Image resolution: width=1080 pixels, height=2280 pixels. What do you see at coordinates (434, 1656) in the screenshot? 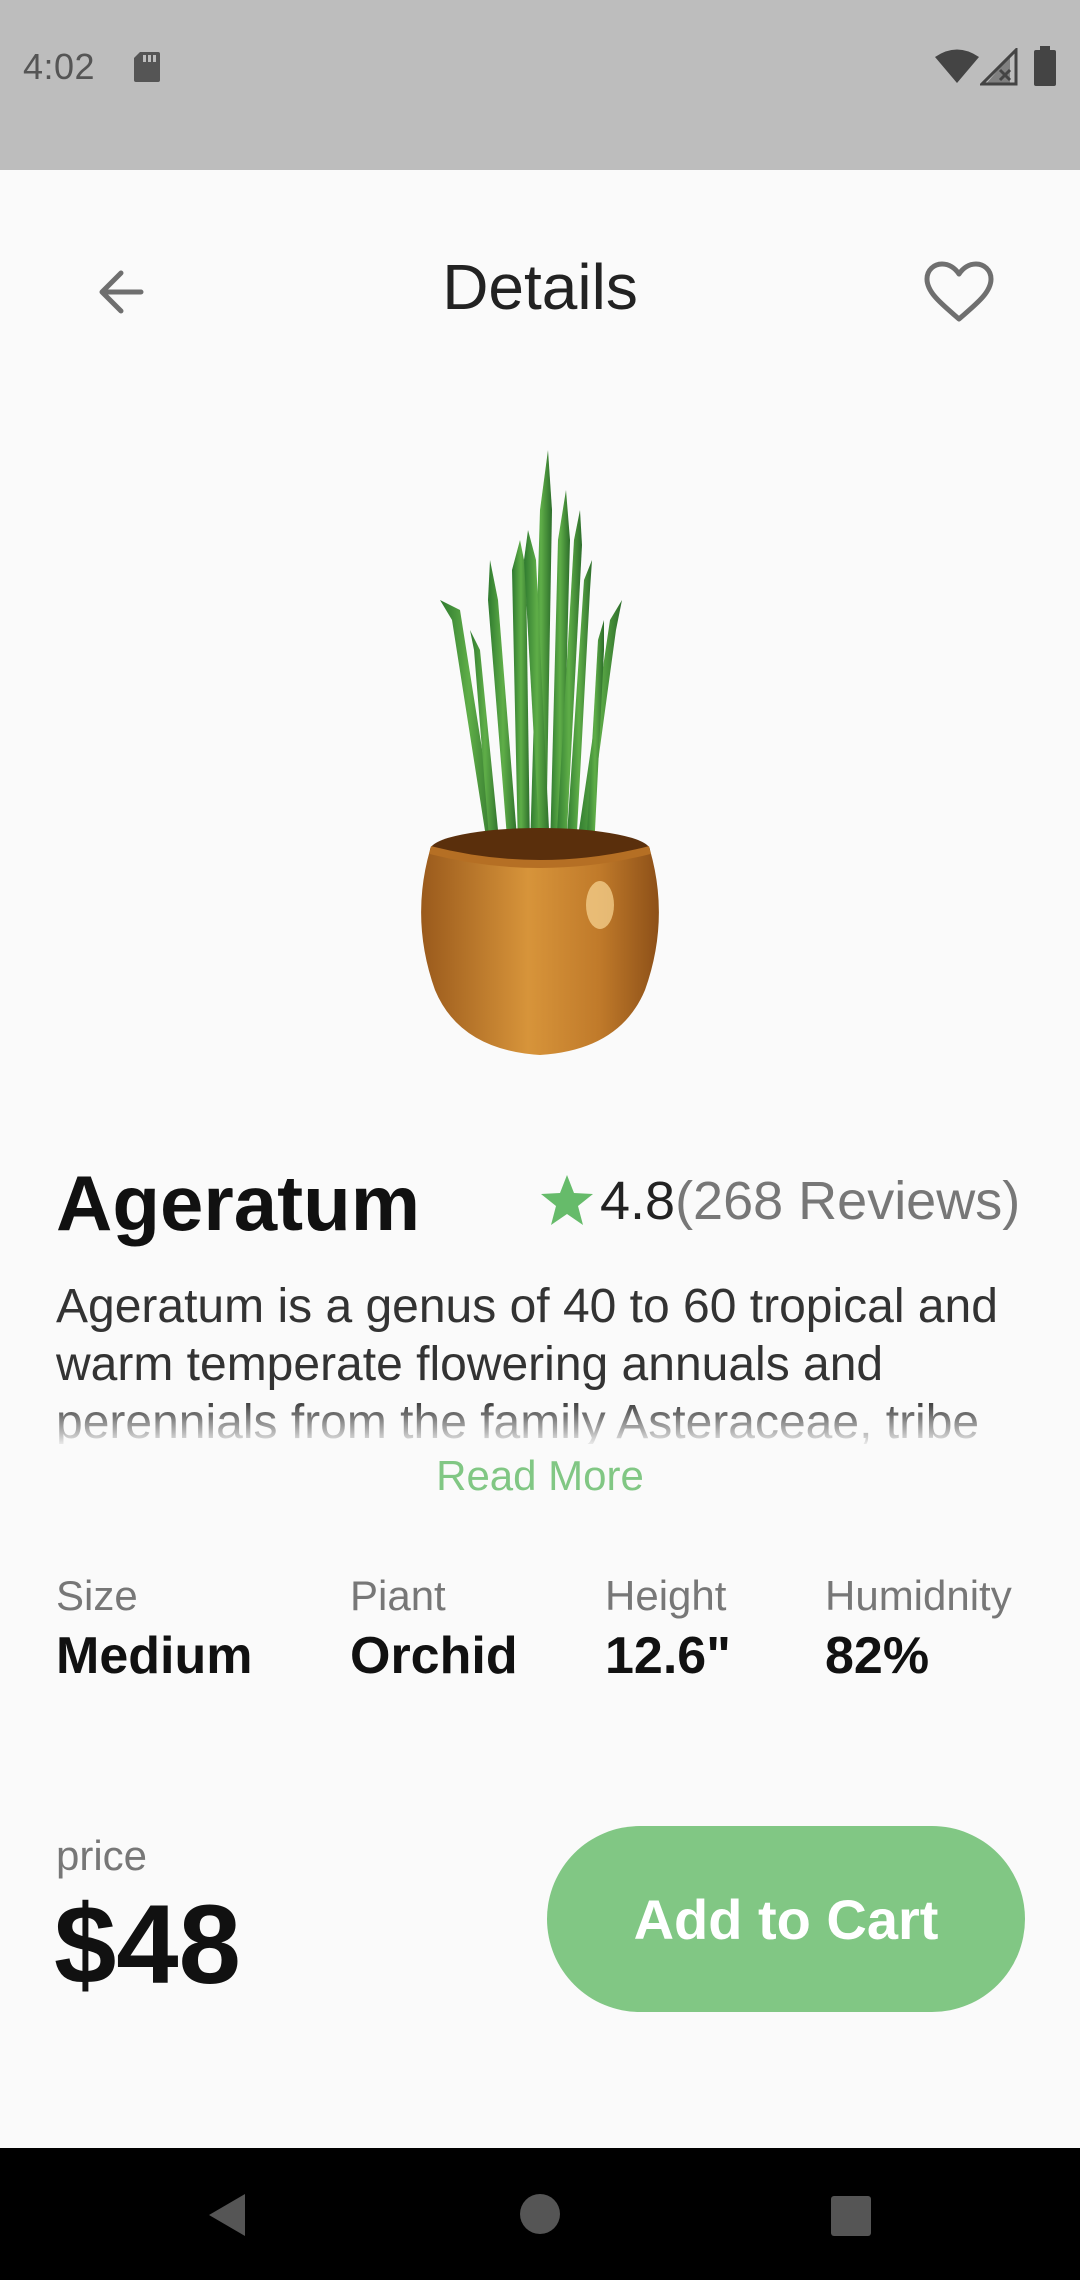
I see `spec-value: Orchid` at bounding box center [434, 1656].